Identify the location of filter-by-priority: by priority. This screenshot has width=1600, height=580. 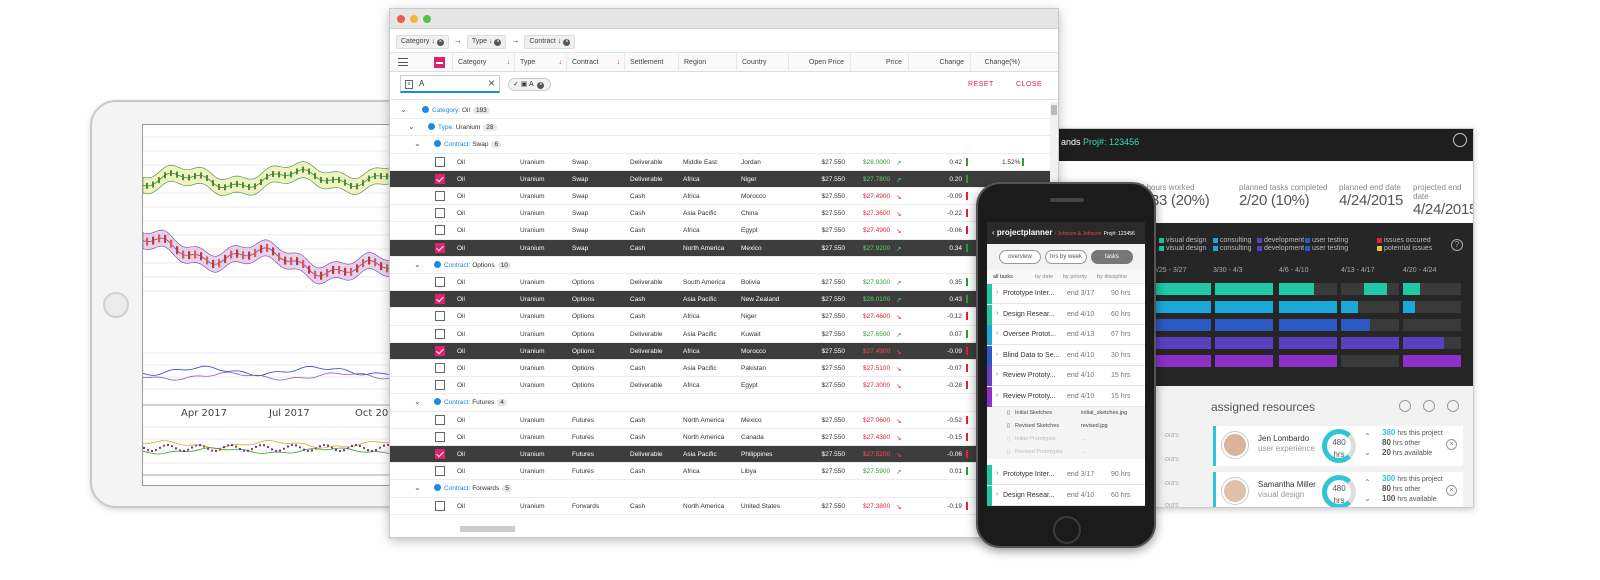
(1075, 277).